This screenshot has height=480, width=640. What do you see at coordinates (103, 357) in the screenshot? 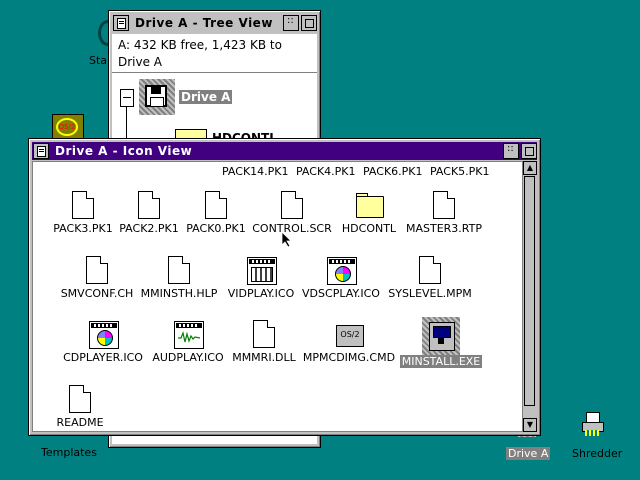
I see `file-label: CDPLAYER.ICO` at bounding box center [103, 357].